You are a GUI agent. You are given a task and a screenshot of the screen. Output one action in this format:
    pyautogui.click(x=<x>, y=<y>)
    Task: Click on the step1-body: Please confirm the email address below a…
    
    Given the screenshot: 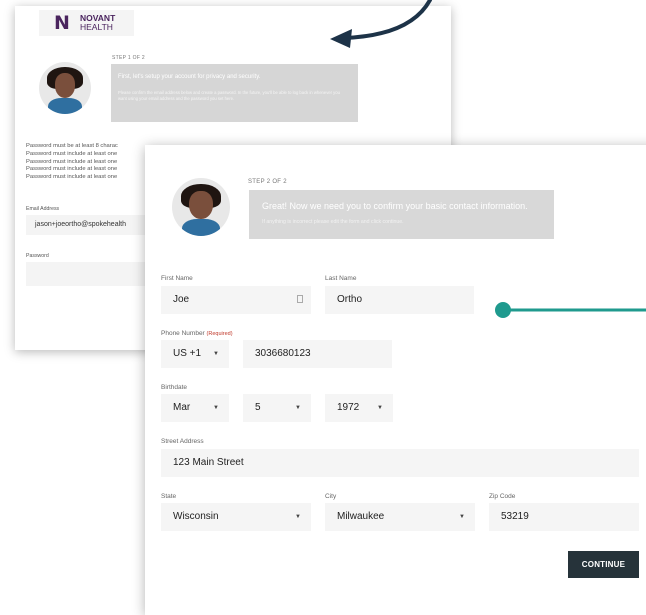 What is the action you would take?
    pyautogui.click(x=229, y=95)
    